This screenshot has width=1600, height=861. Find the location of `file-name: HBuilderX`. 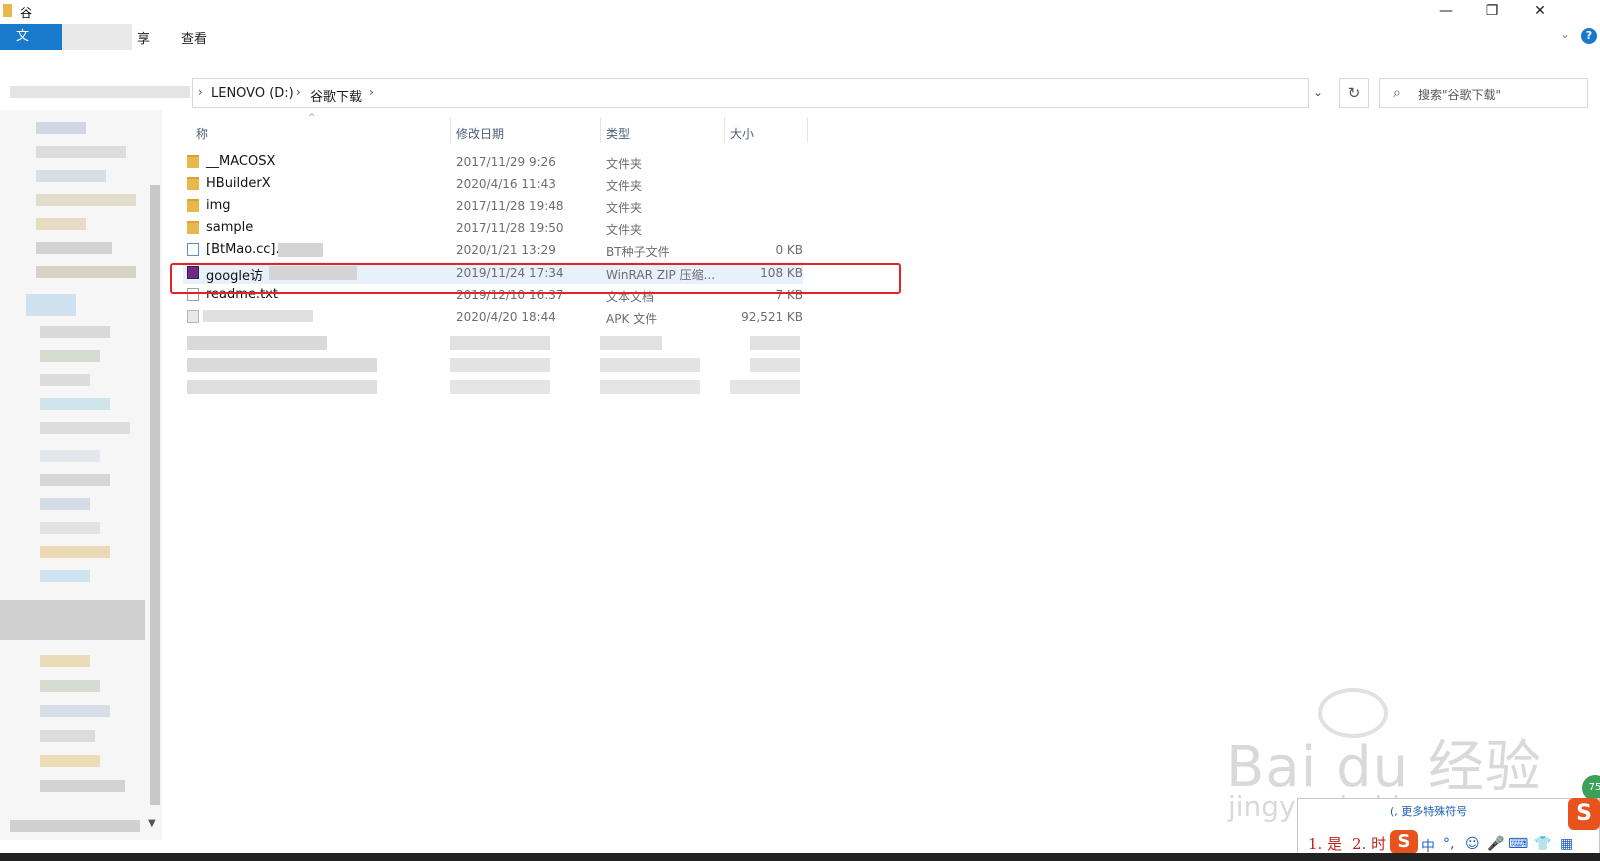

file-name: HBuilderX is located at coordinates (238, 183).